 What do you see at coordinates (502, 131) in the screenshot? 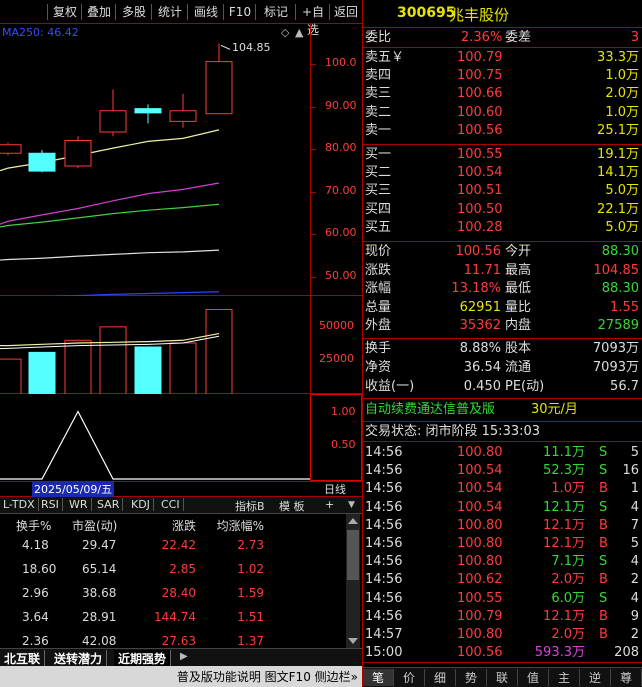
I see `sell-level-4: 卖一 100.56 25.1万` at bounding box center [502, 131].